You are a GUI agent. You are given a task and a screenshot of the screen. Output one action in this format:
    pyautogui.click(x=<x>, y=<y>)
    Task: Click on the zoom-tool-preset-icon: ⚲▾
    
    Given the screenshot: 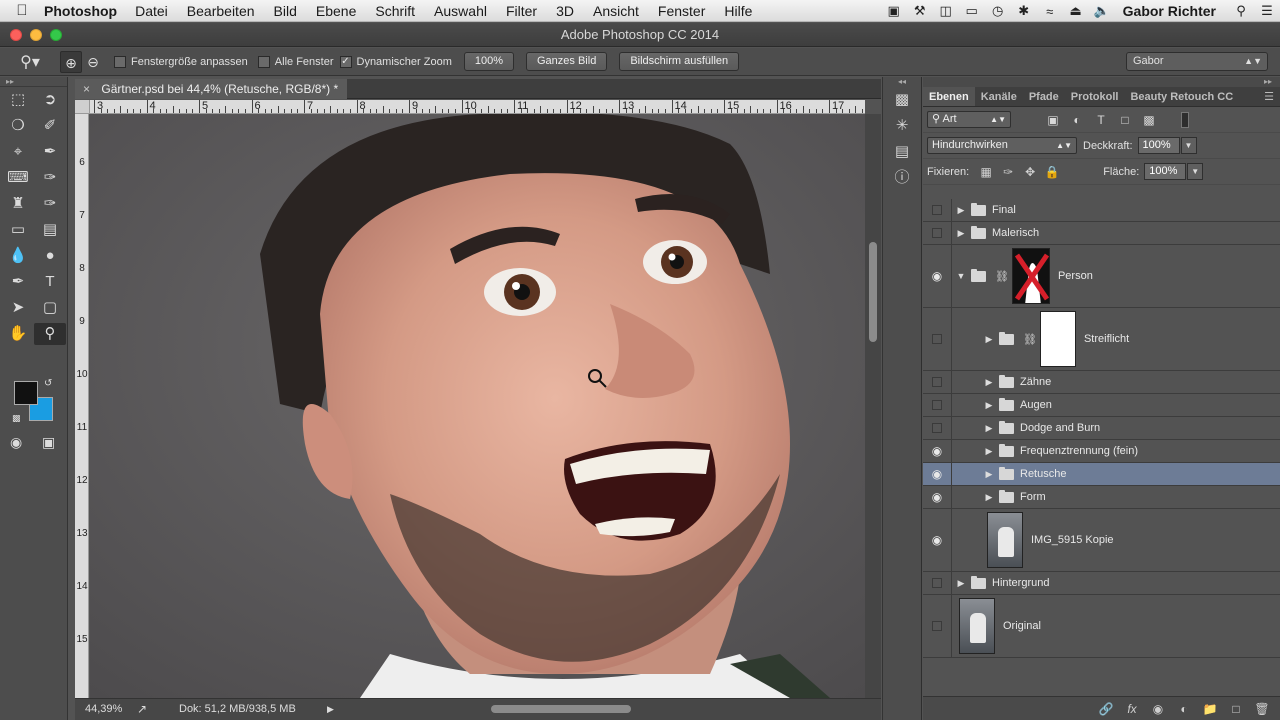 What is the action you would take?
    pyautogui.click(x=30, y=62)
    